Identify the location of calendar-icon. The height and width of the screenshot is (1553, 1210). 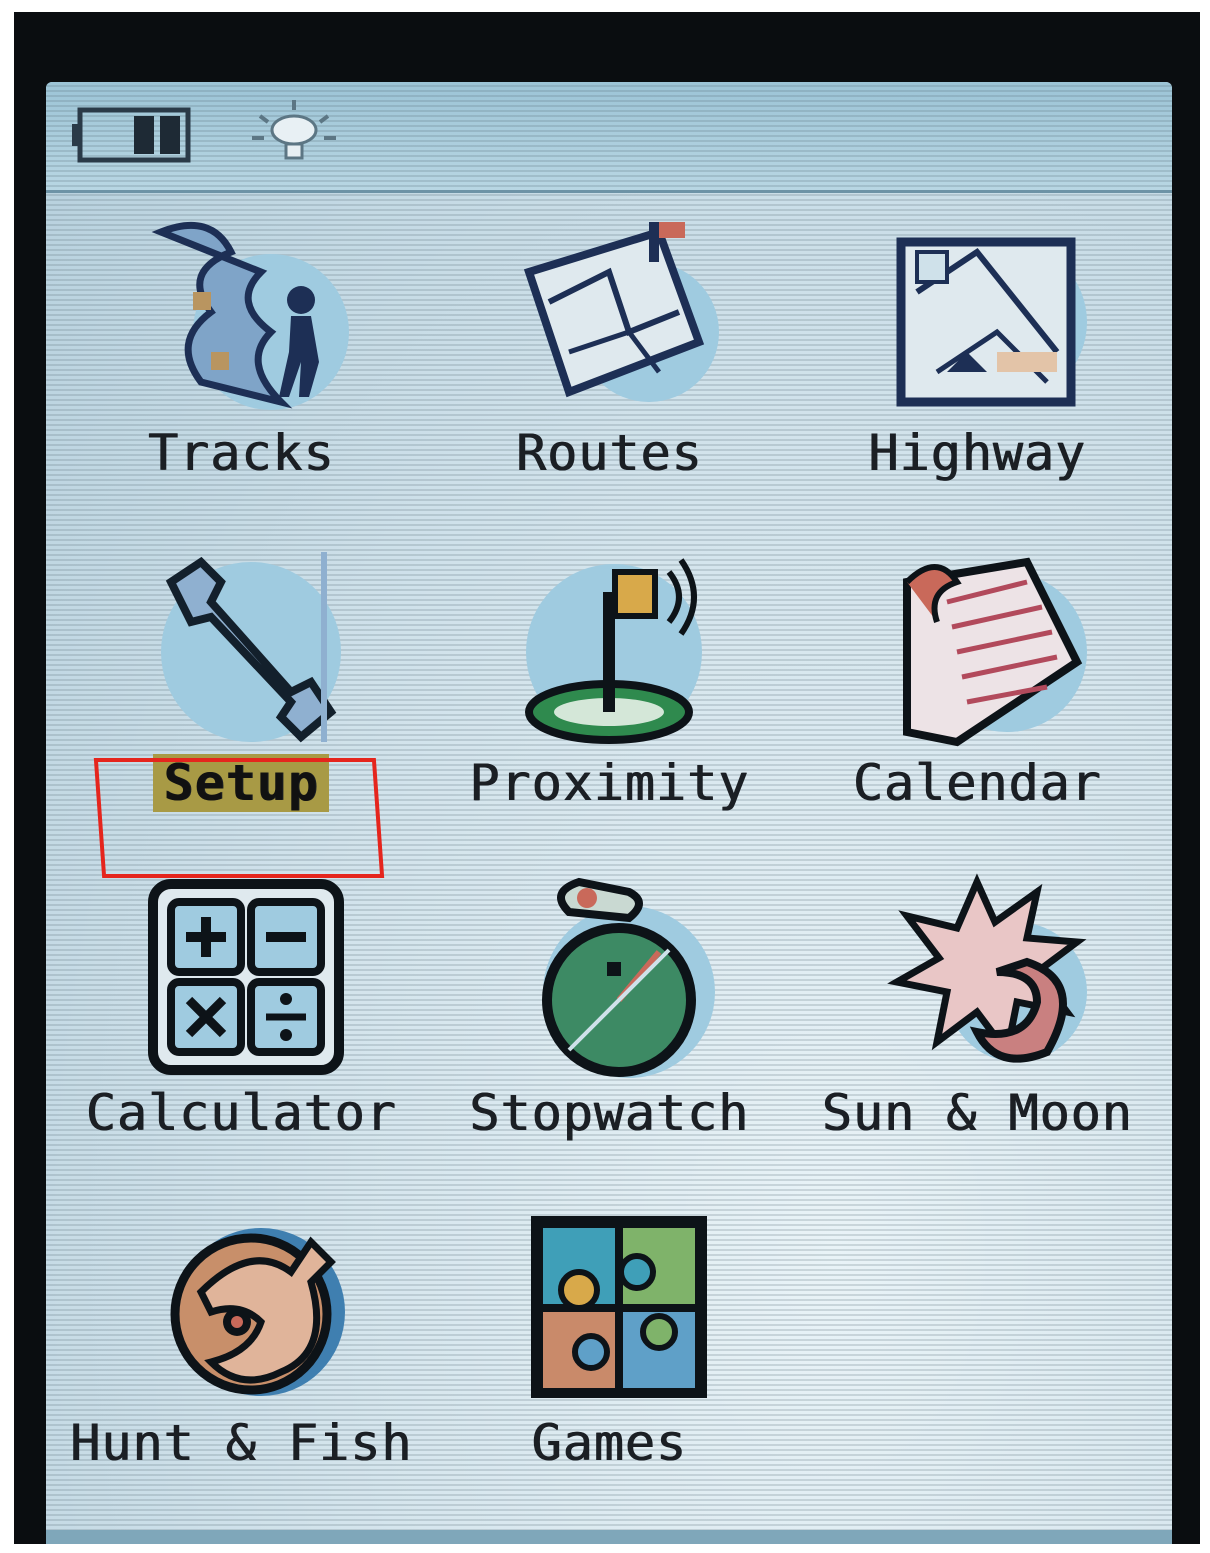
(995, 652).